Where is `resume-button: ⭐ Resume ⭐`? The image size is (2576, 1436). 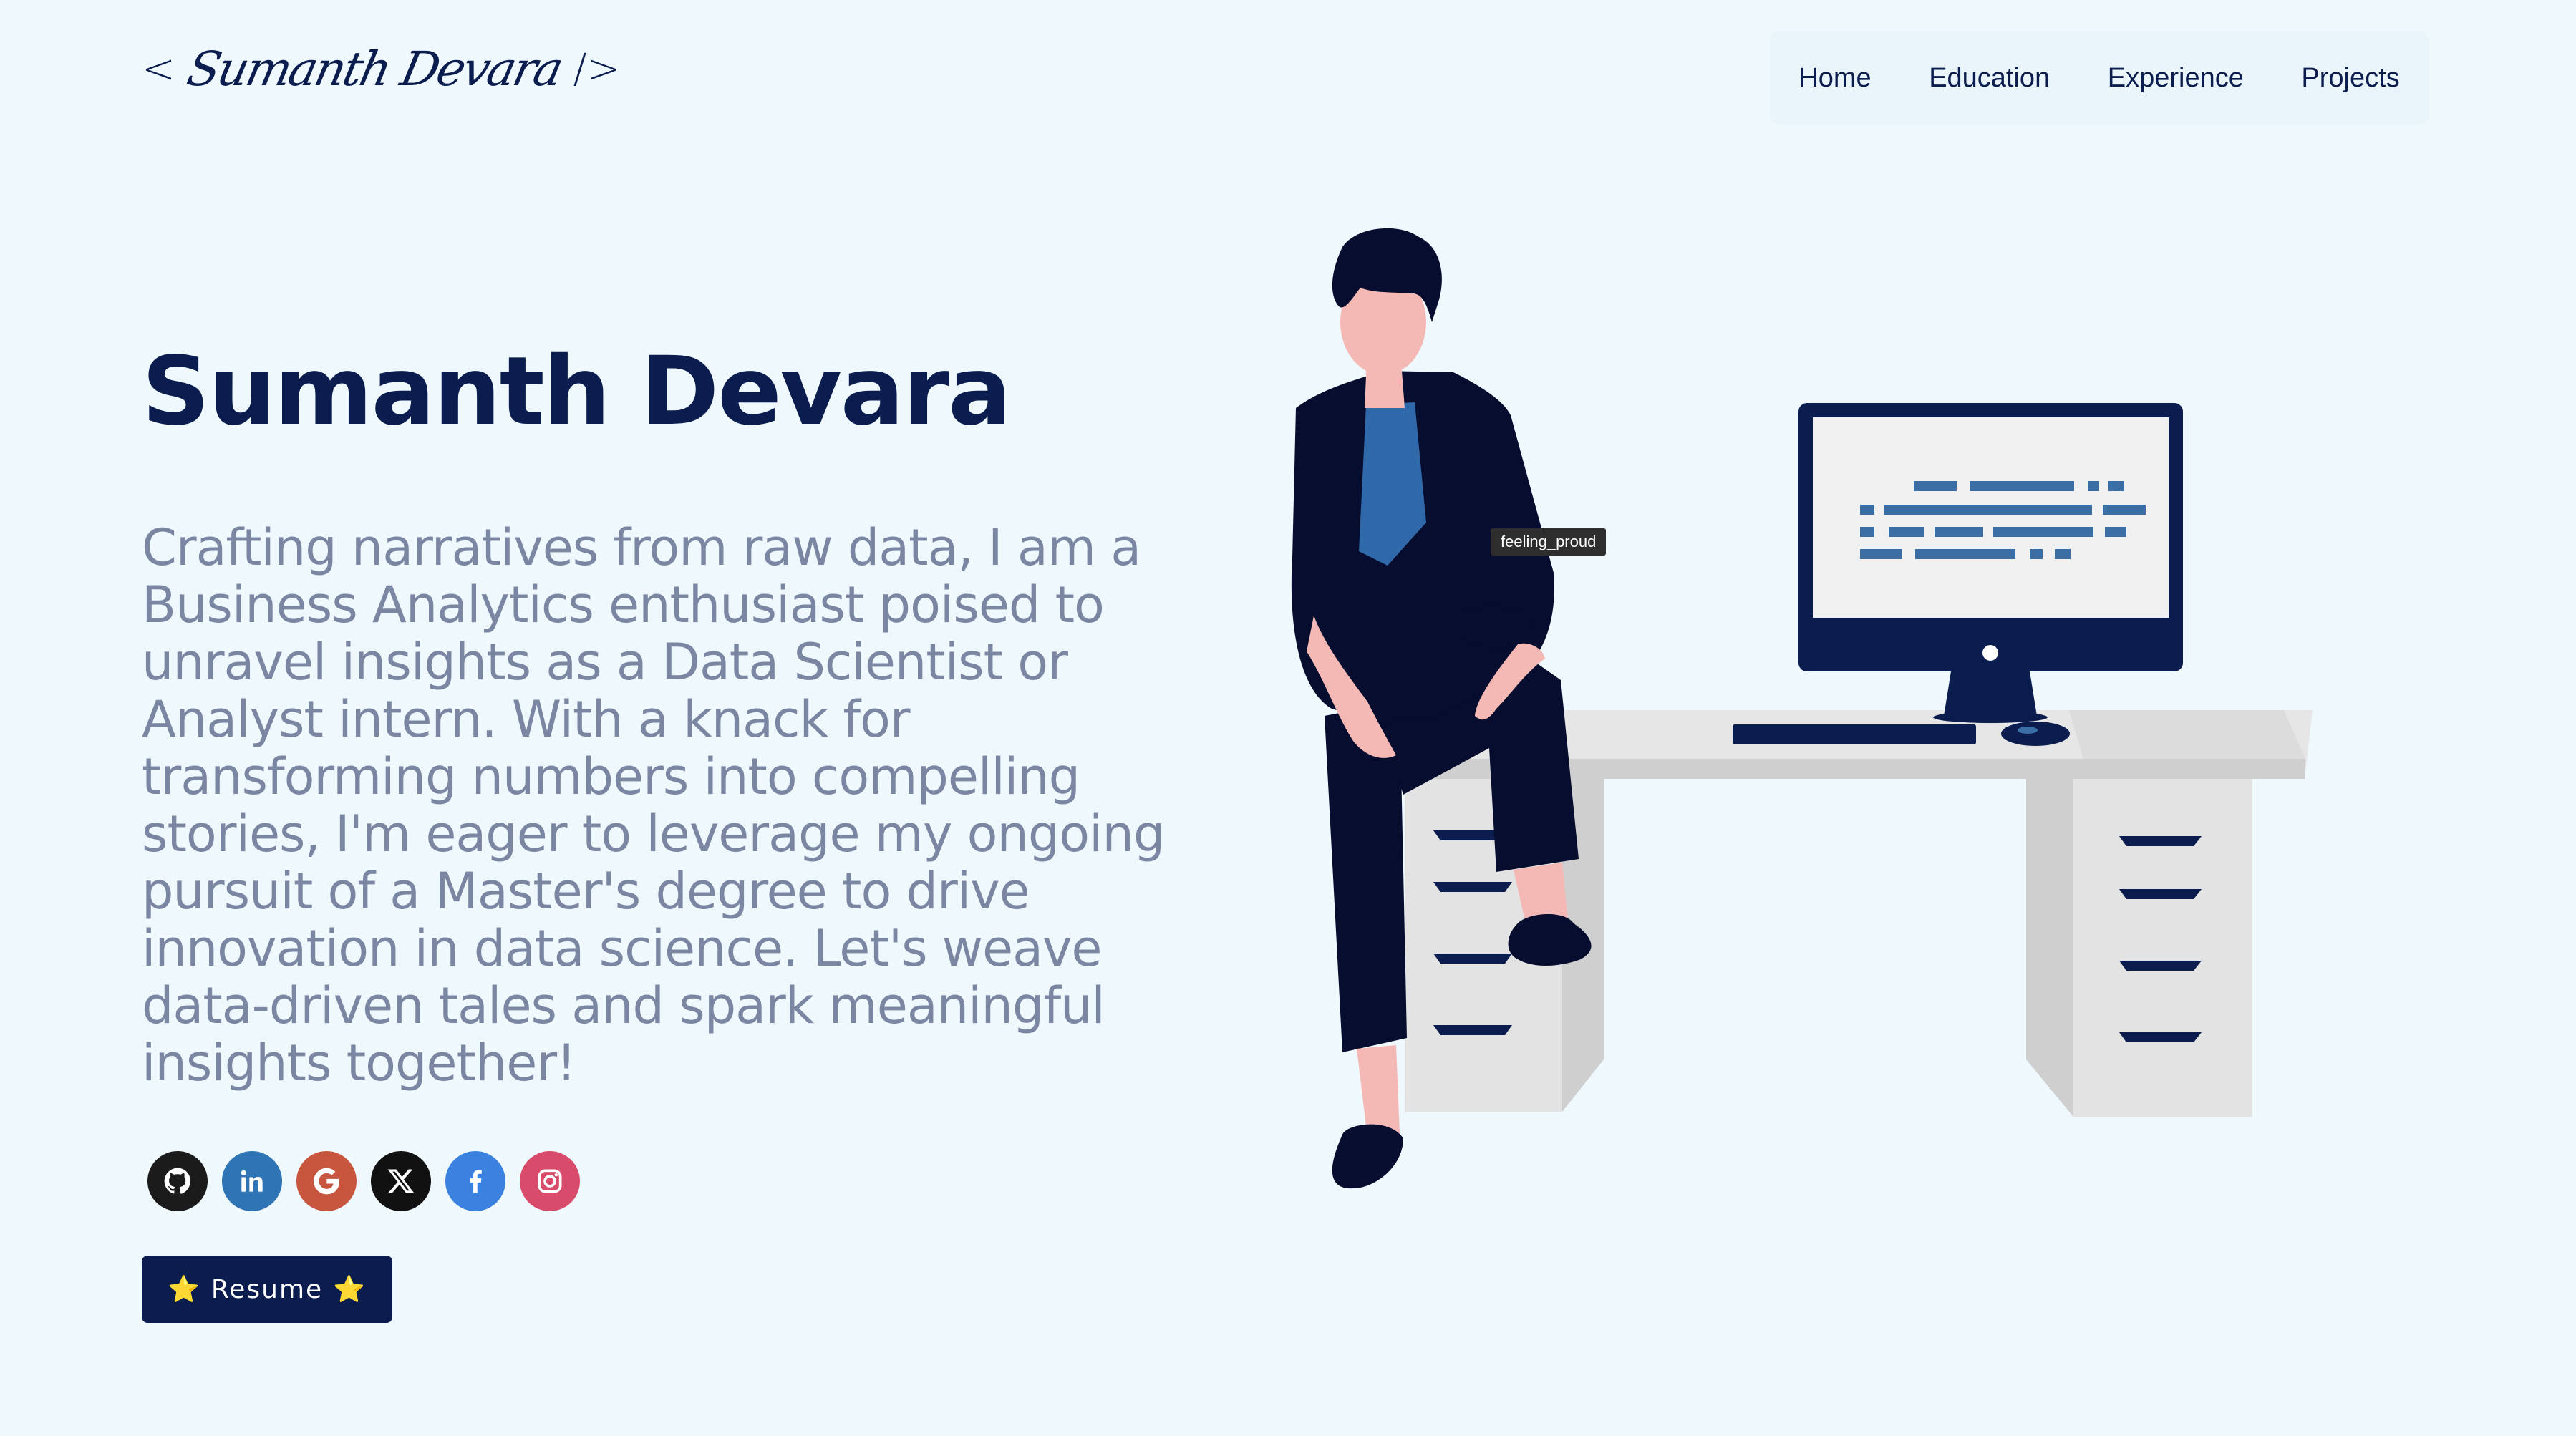 resume-button: ⭐ Resume ⭐ is located at coordinates (267, 1289).